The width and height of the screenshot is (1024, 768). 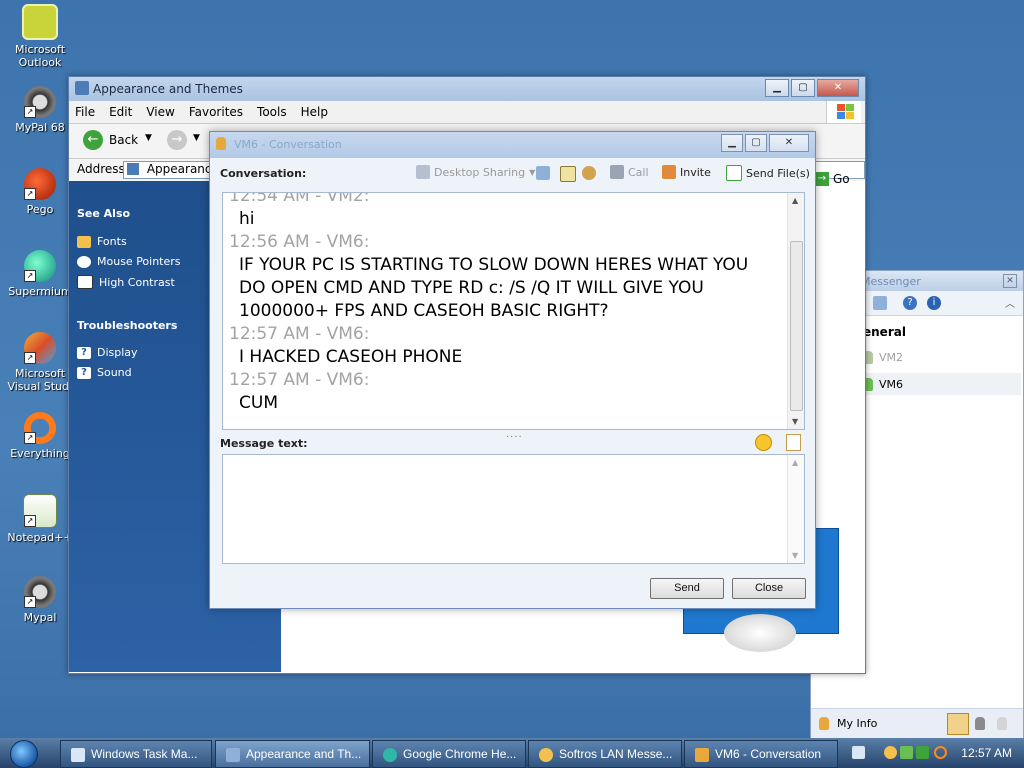 What do you see at coordinates (40, 380) in the screenshot?
I see `desktop-icon-label: Microsoft Visual Stud.` at bounding box center [40, 380].